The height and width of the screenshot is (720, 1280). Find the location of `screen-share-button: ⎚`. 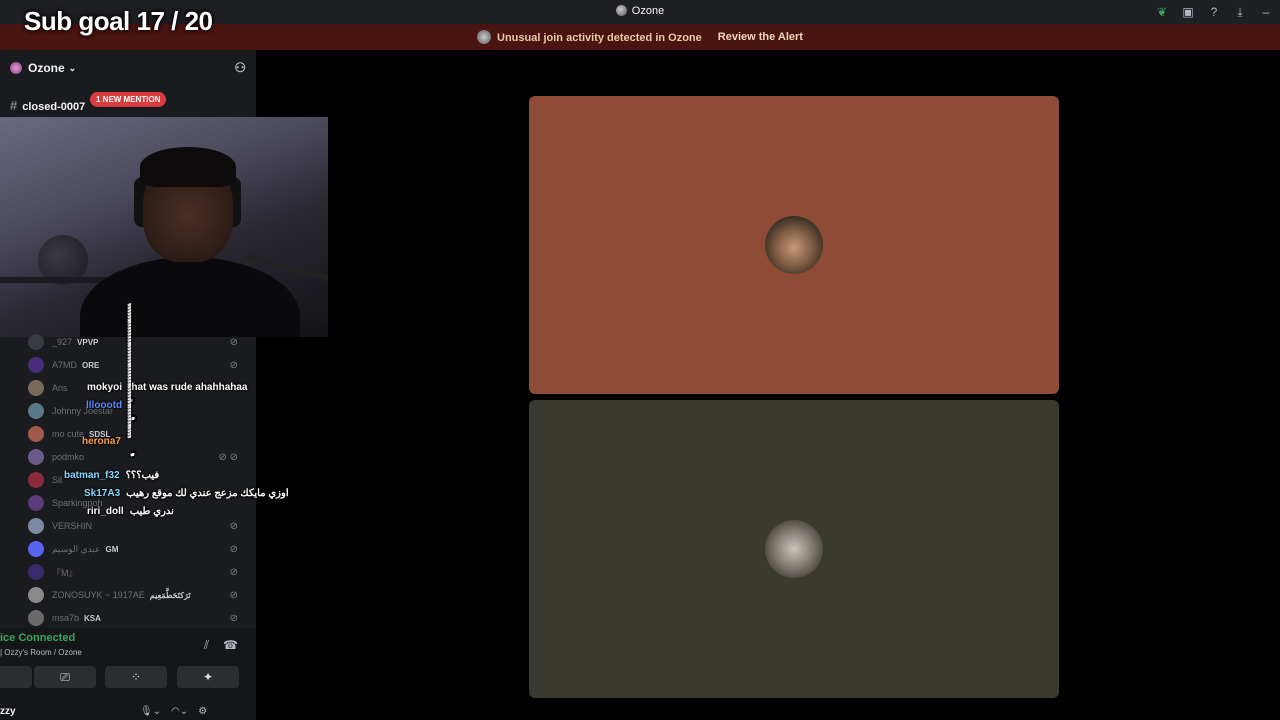

screen-share-button: ⎚ is located at coordinates (65, 677).